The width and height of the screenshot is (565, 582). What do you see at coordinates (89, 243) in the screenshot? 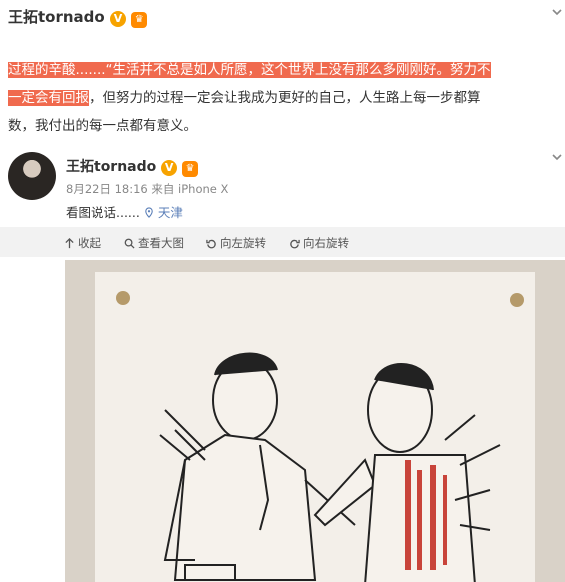
I see `collapse-label: 收起` at bounding box center [89, 243].